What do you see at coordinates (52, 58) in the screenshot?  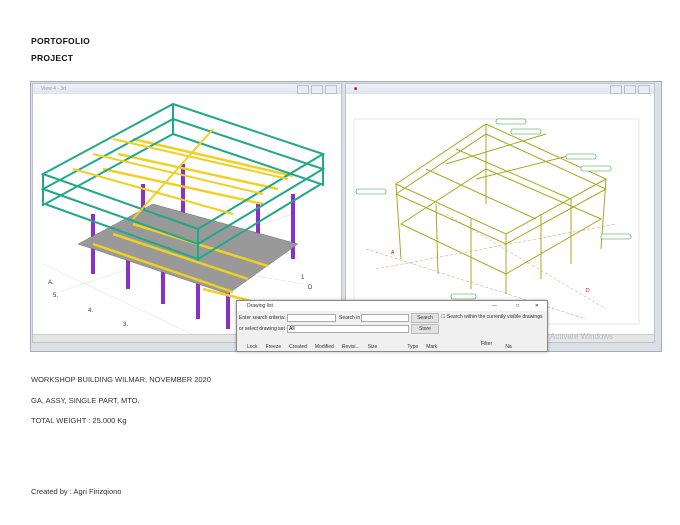 I see `header-project: PROJECT` at bounding box center [52, 58].